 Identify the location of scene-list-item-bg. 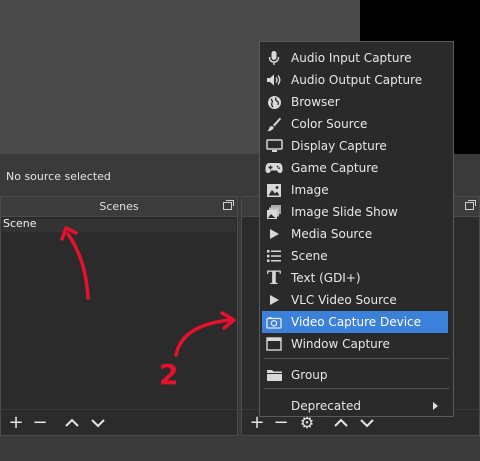
(119, 225).